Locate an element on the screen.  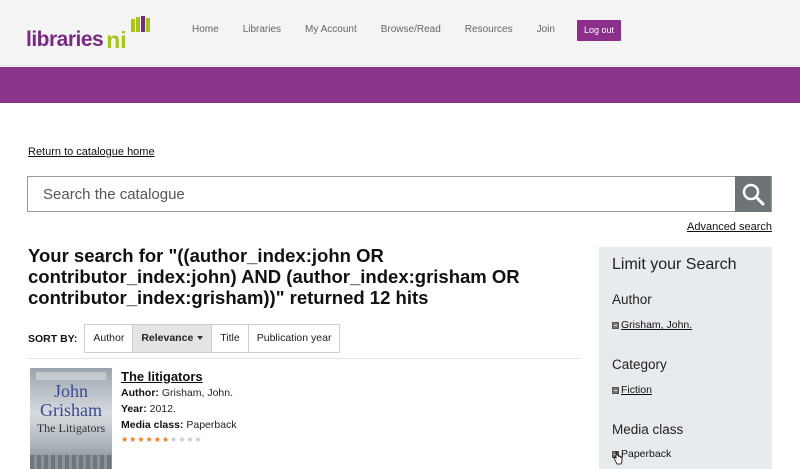
libraries-ni-logo: libraries ni is located at coordinates (88, 34).